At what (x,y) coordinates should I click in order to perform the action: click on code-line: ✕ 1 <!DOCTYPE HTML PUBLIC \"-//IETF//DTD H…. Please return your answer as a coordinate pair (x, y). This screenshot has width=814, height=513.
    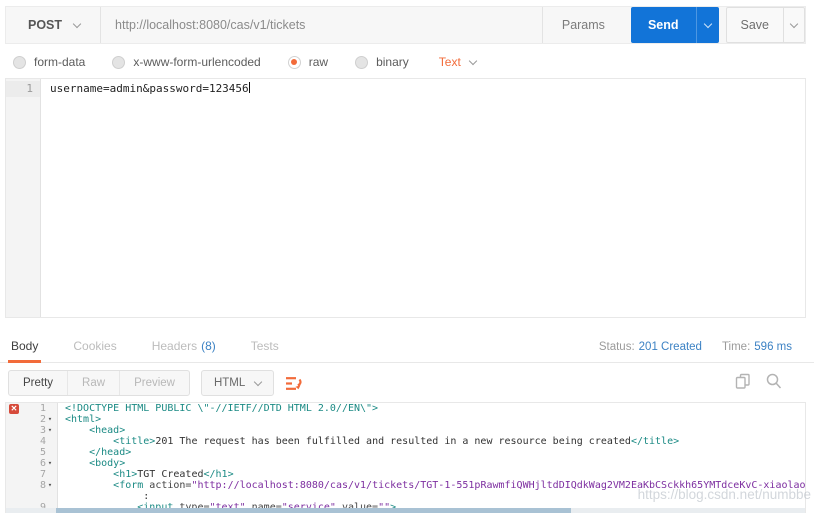
    Looking at the image, I should click on (405, 408).